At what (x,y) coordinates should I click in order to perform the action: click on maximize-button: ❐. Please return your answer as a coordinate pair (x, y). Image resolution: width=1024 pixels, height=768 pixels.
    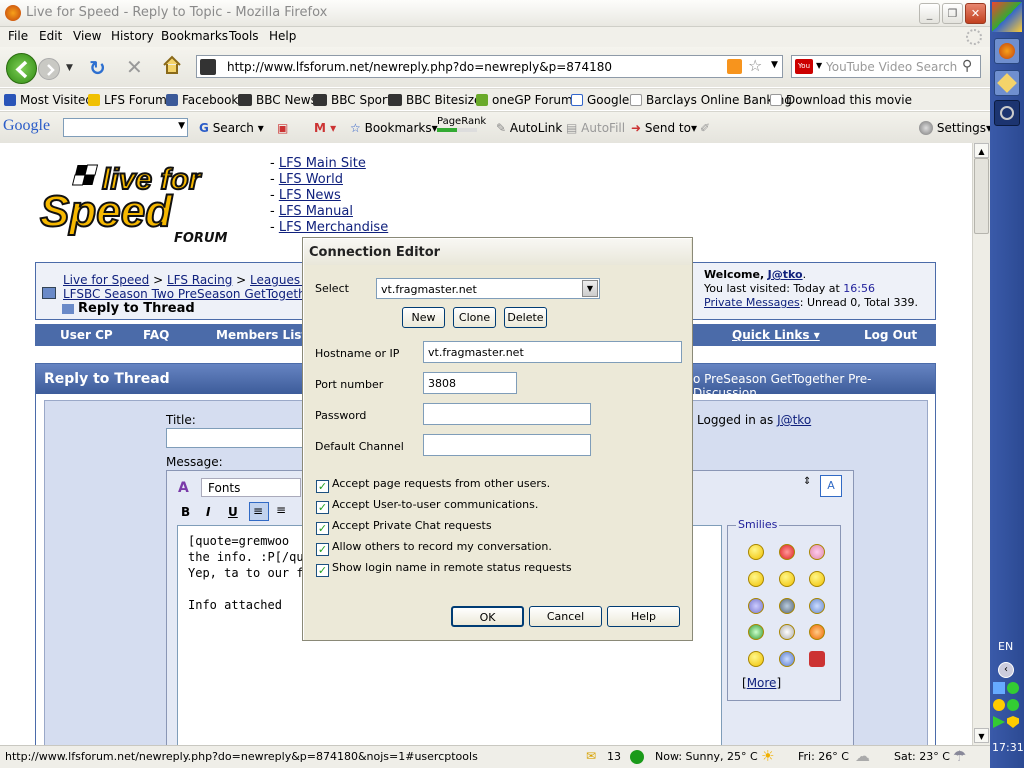
    Looking at the image, I should click on (952, 13).